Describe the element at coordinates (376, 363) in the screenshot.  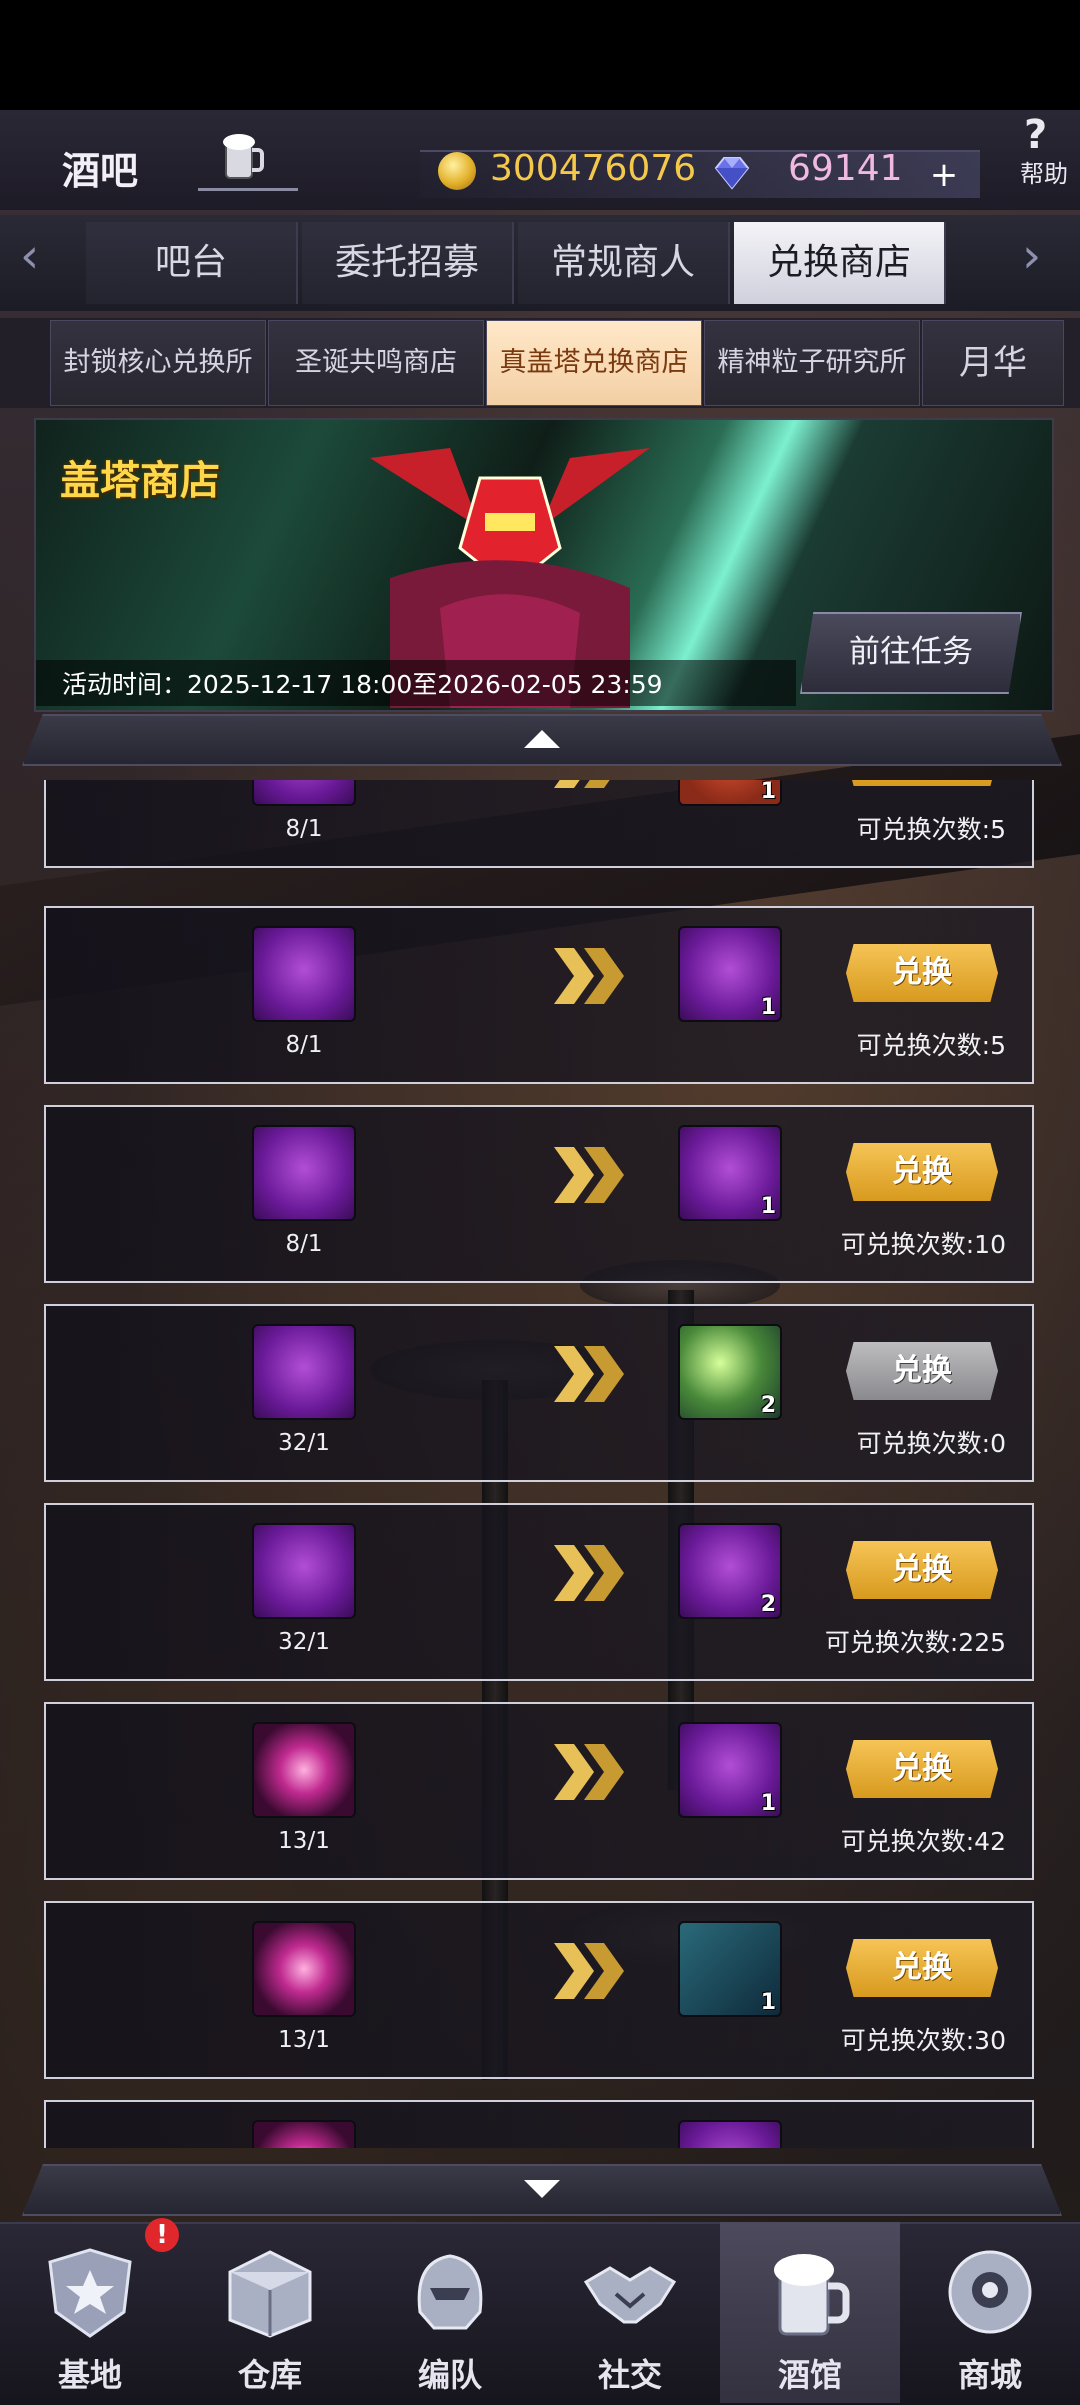
I see `subtab-christmas-resonance: 圣诞共鸣商店` at that location.